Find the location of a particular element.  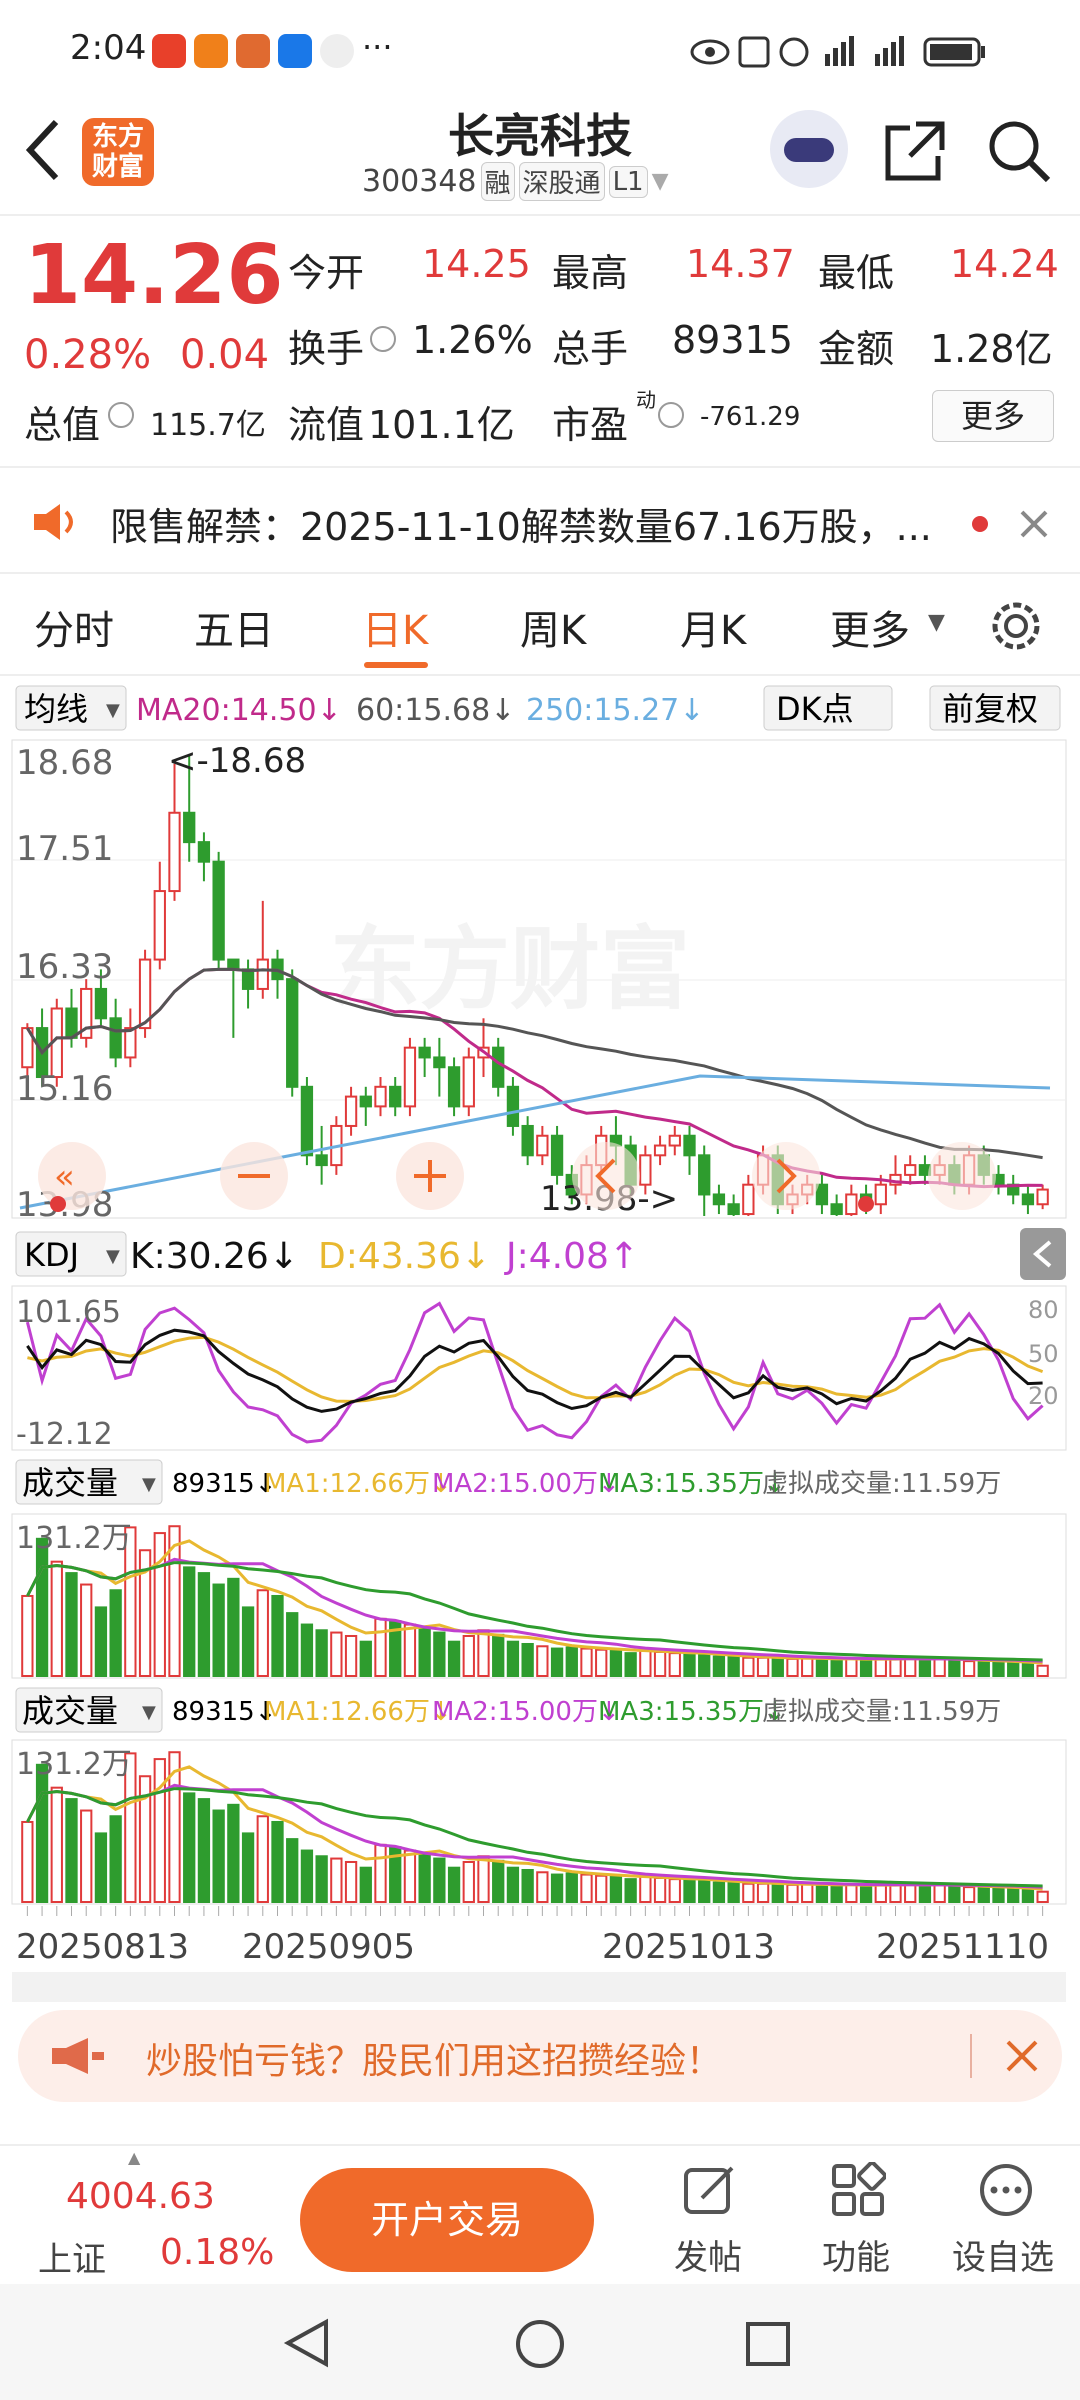

alipay-notif-icon is located at coordinates (295, 51).